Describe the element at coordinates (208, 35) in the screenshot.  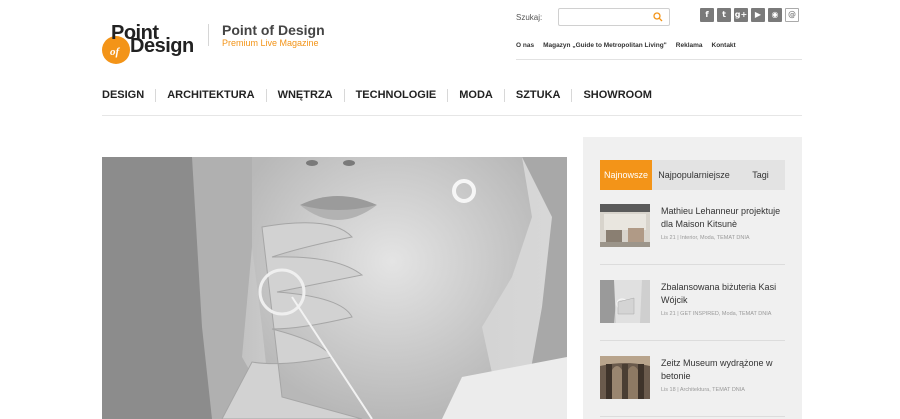
I see `brand-divider` at that location.